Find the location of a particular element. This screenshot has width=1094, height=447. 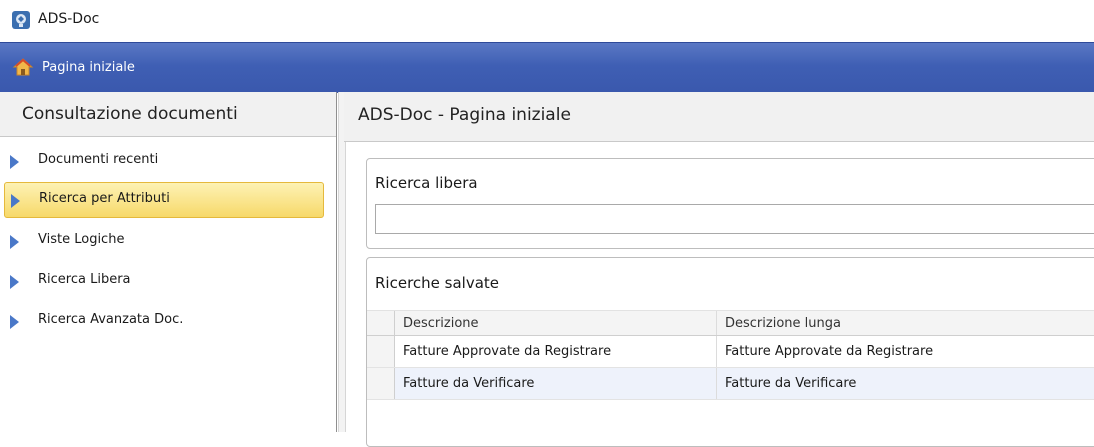

sidebar-item-ricerca-avanzata: Ricerca Avanzata Doc. is located at coordinates (164, 322).